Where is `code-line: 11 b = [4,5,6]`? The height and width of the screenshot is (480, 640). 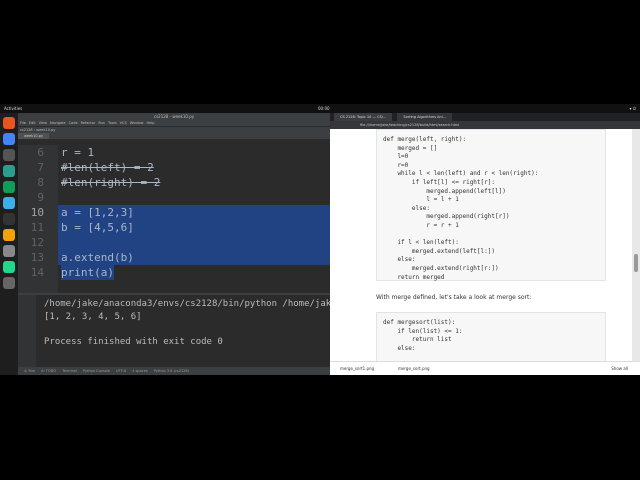 code-line: 11 b = [4,5,6] is located at coordinates (174, 227).